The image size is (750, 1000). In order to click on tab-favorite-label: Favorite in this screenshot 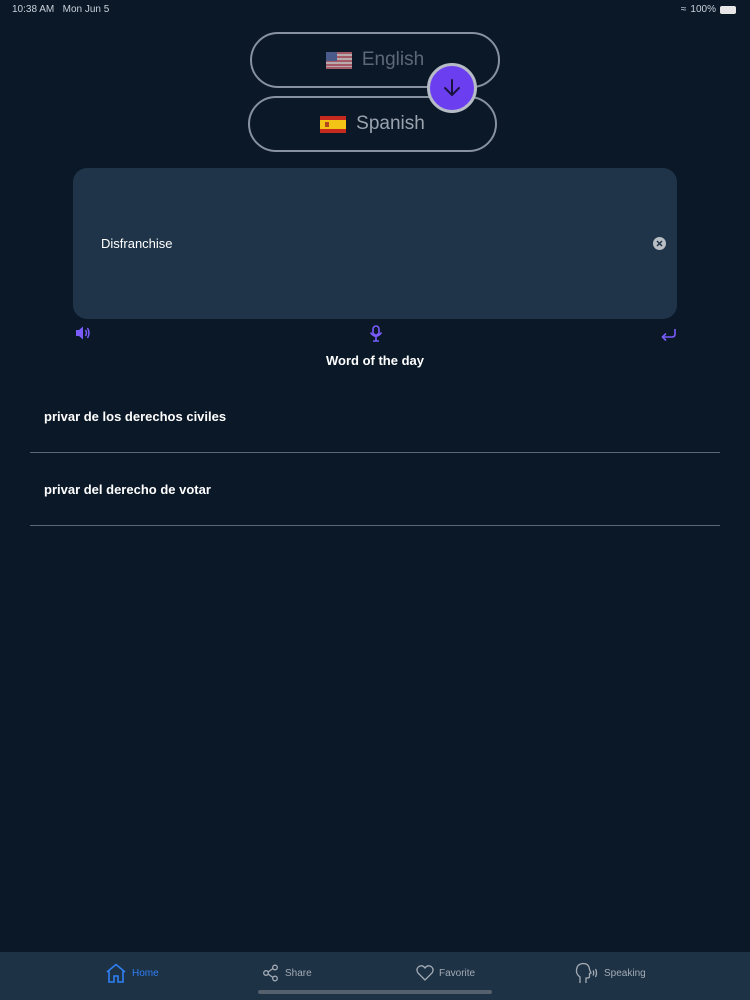, I will do `click(457, 973)`.